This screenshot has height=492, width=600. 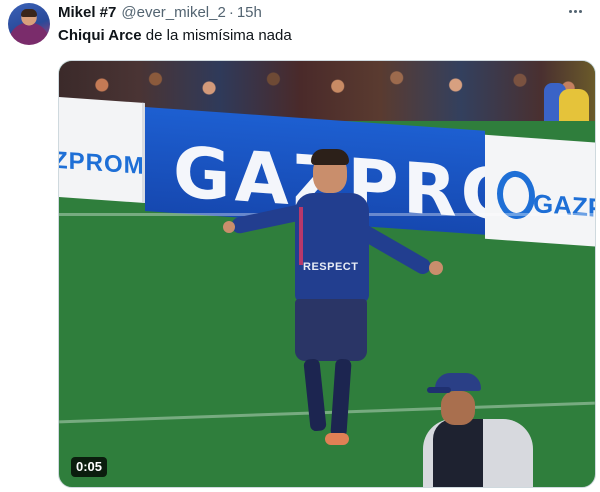 I want to click on author-handle: @ever_mikel_2, so click(x=173, y=12).